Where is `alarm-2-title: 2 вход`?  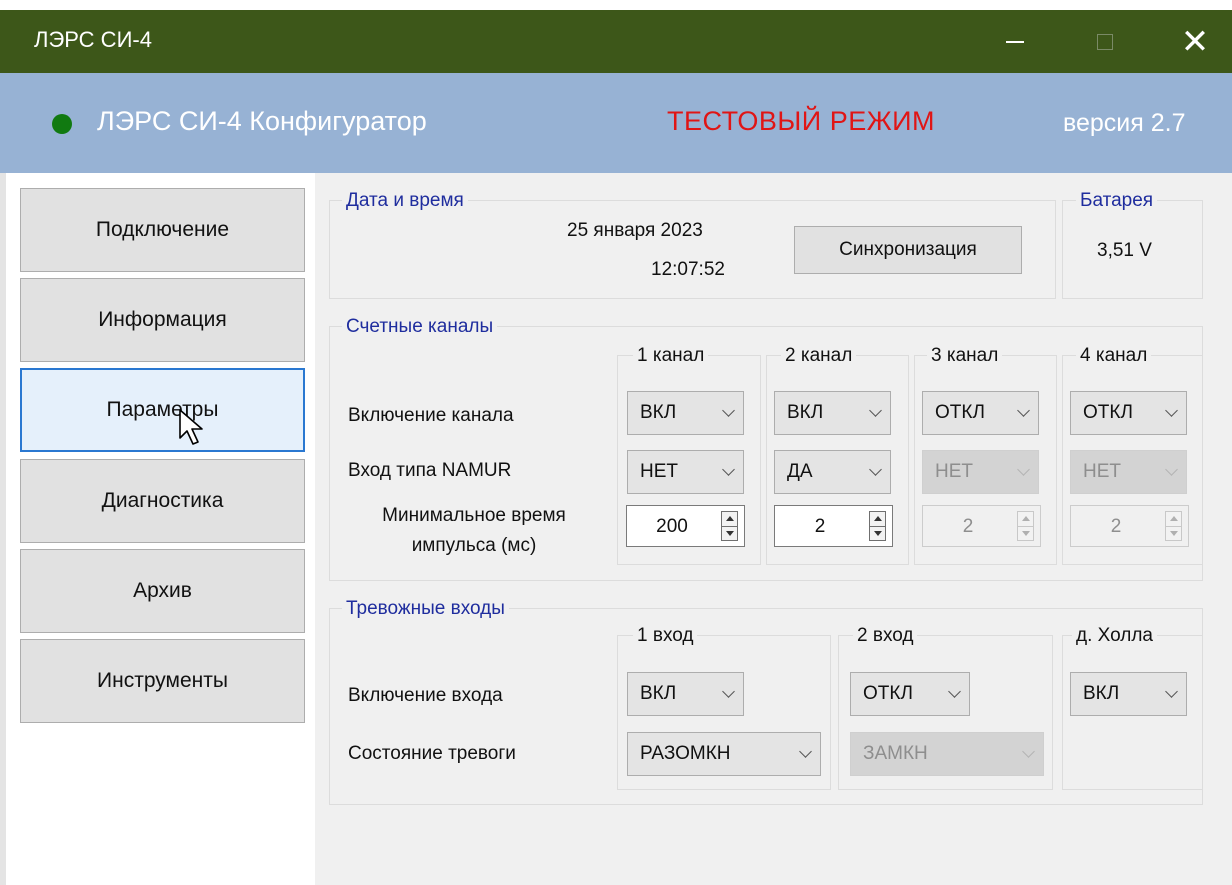 alarm-2-title: 2 вход is located at coordinates (885, 636).